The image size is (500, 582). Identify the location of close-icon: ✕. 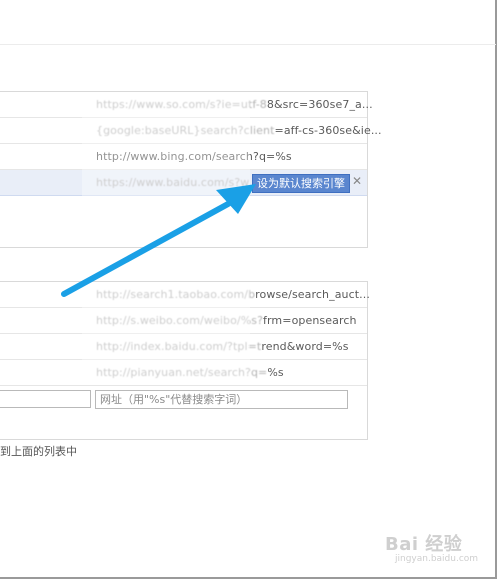
(357, 181).